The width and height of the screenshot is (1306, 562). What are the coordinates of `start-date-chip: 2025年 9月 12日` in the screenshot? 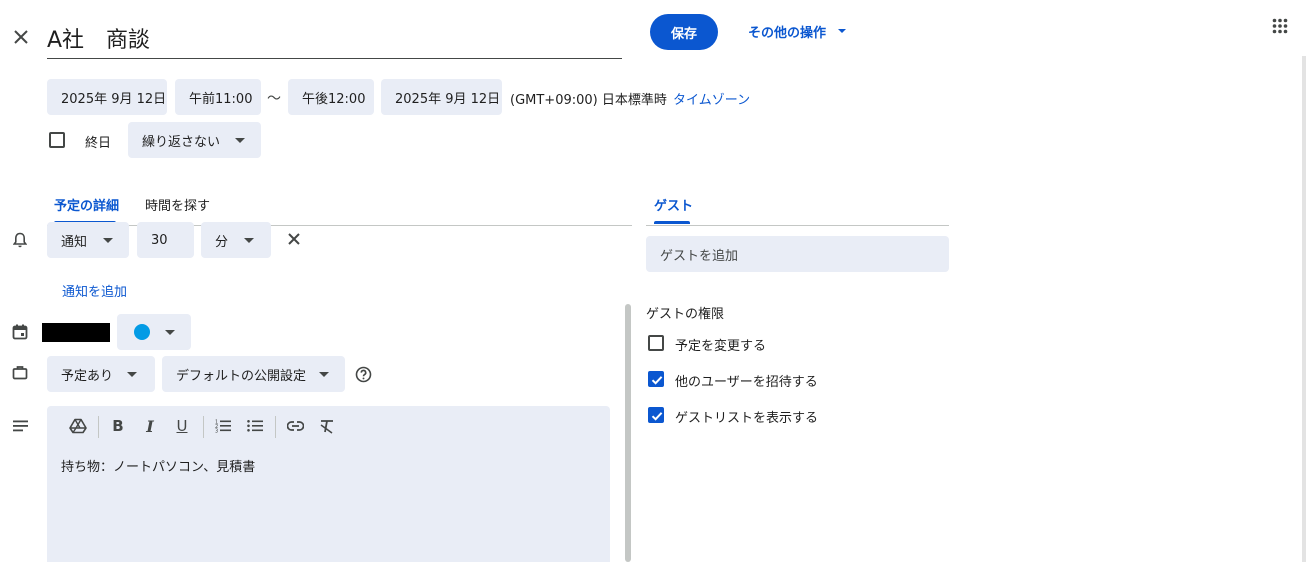 It's located at (107, 97).